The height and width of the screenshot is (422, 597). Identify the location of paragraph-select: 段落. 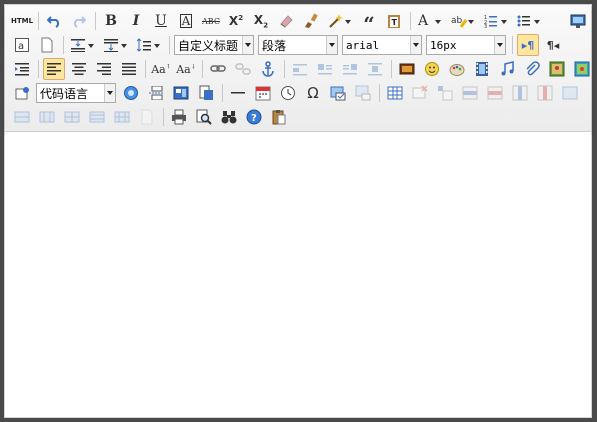
(298, 45).